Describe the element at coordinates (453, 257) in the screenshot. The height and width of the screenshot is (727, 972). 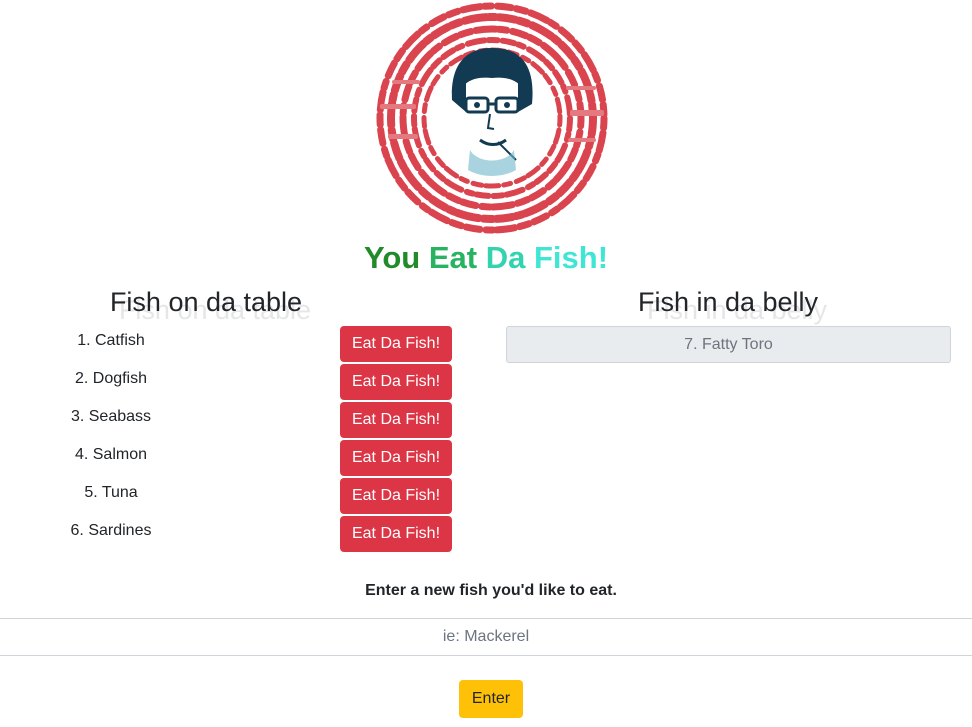
I see `title-word-2: Eat` at that location.